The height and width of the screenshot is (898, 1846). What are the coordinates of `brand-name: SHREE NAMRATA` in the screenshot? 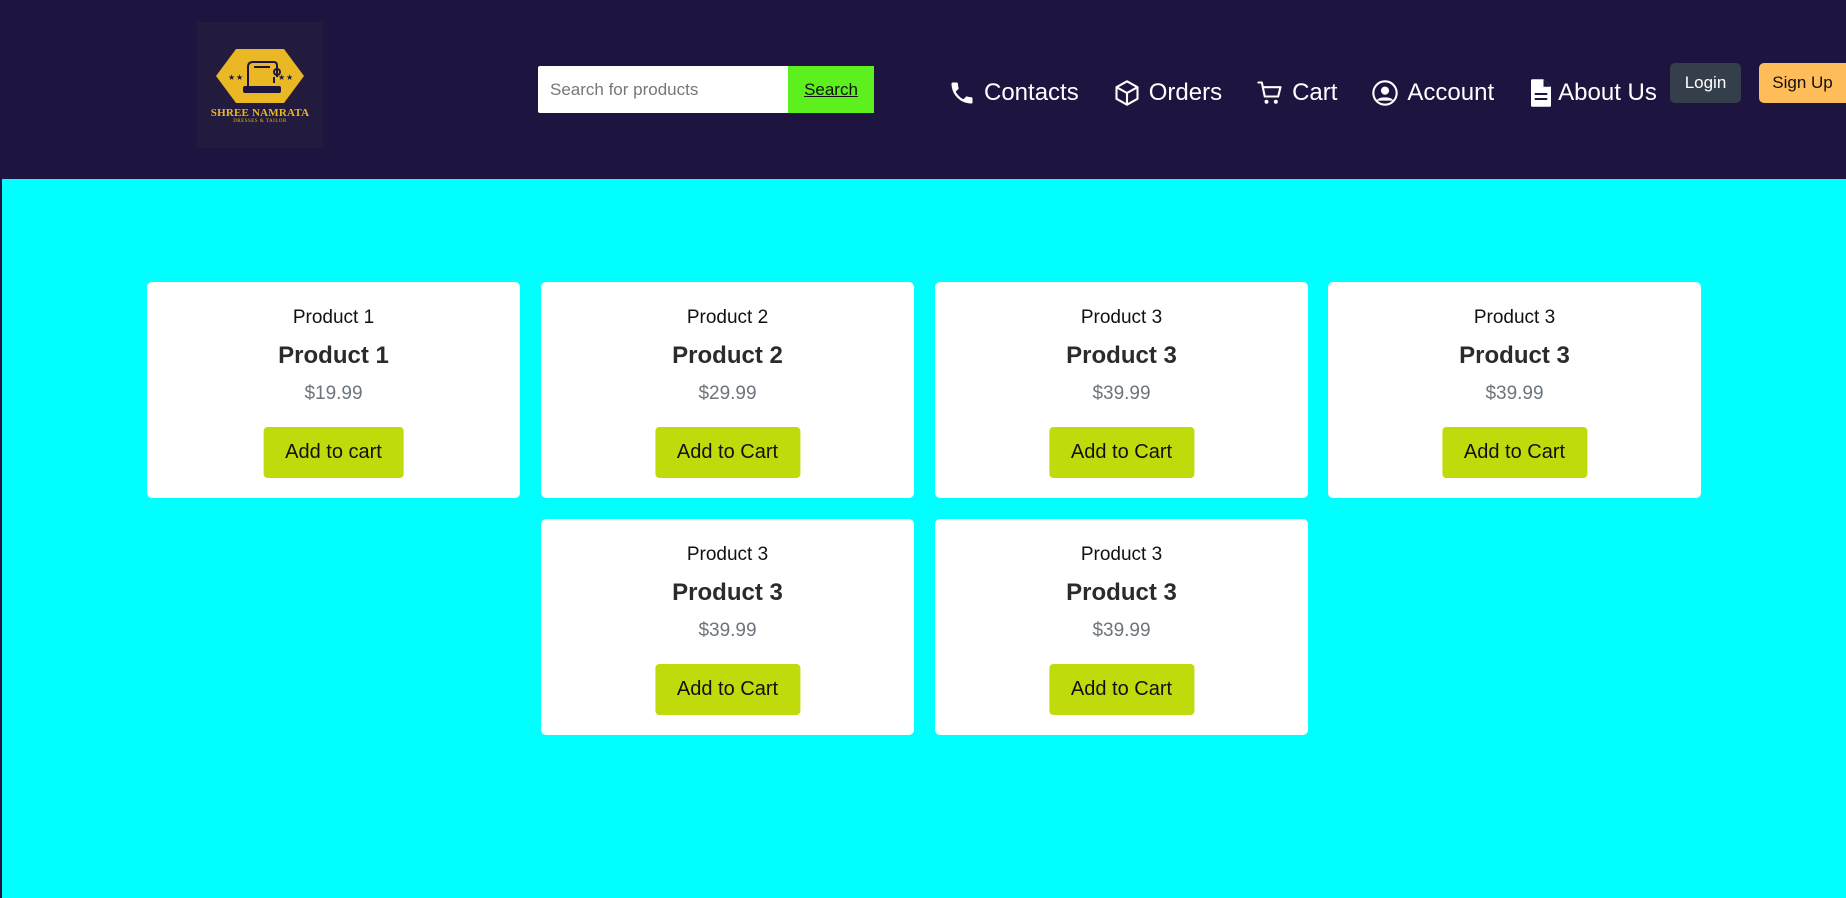 It's located at (260, 112).